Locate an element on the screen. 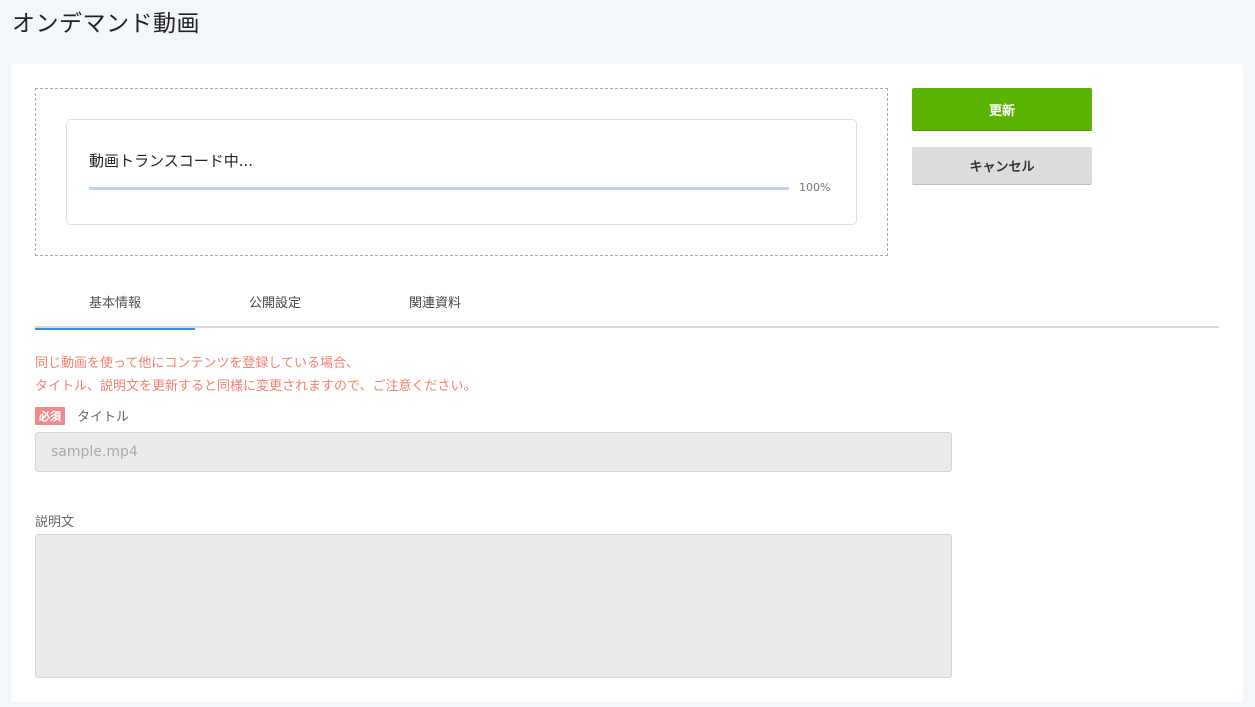  tab-bar: 基本情報 公開設定 関連資料 is located at coordinates (627, 308).